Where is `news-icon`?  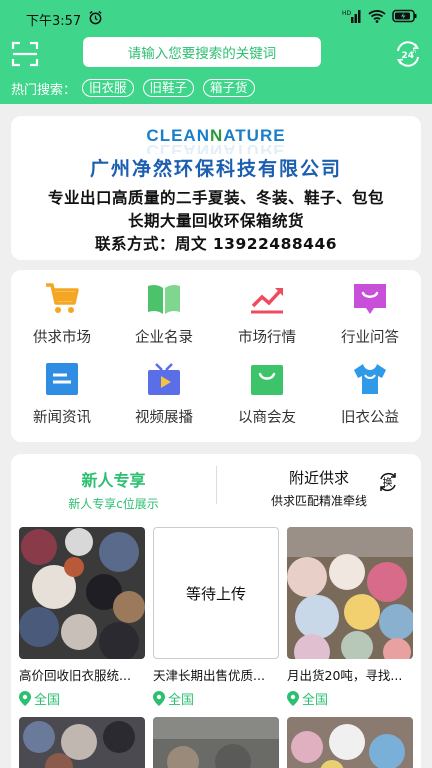 news-icon is located at coordinates (62, 379).